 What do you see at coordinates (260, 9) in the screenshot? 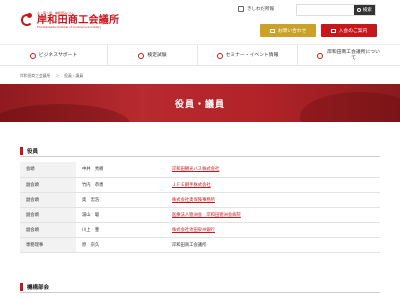
I see `bulletin-link-label: きしわだ所報` at bounding box center [260, 9].